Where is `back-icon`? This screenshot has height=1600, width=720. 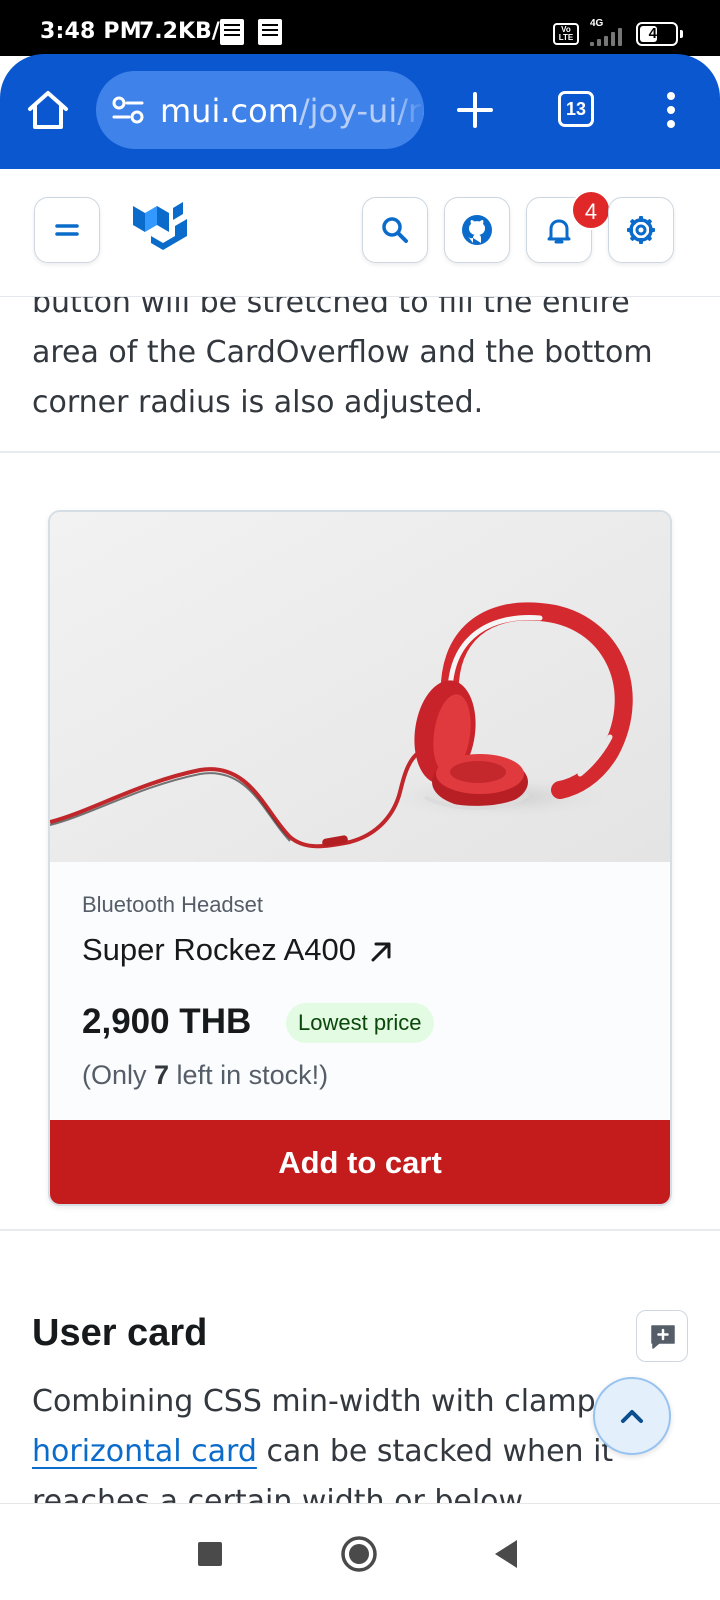 back-icon is located at coordinates (507, 1554).